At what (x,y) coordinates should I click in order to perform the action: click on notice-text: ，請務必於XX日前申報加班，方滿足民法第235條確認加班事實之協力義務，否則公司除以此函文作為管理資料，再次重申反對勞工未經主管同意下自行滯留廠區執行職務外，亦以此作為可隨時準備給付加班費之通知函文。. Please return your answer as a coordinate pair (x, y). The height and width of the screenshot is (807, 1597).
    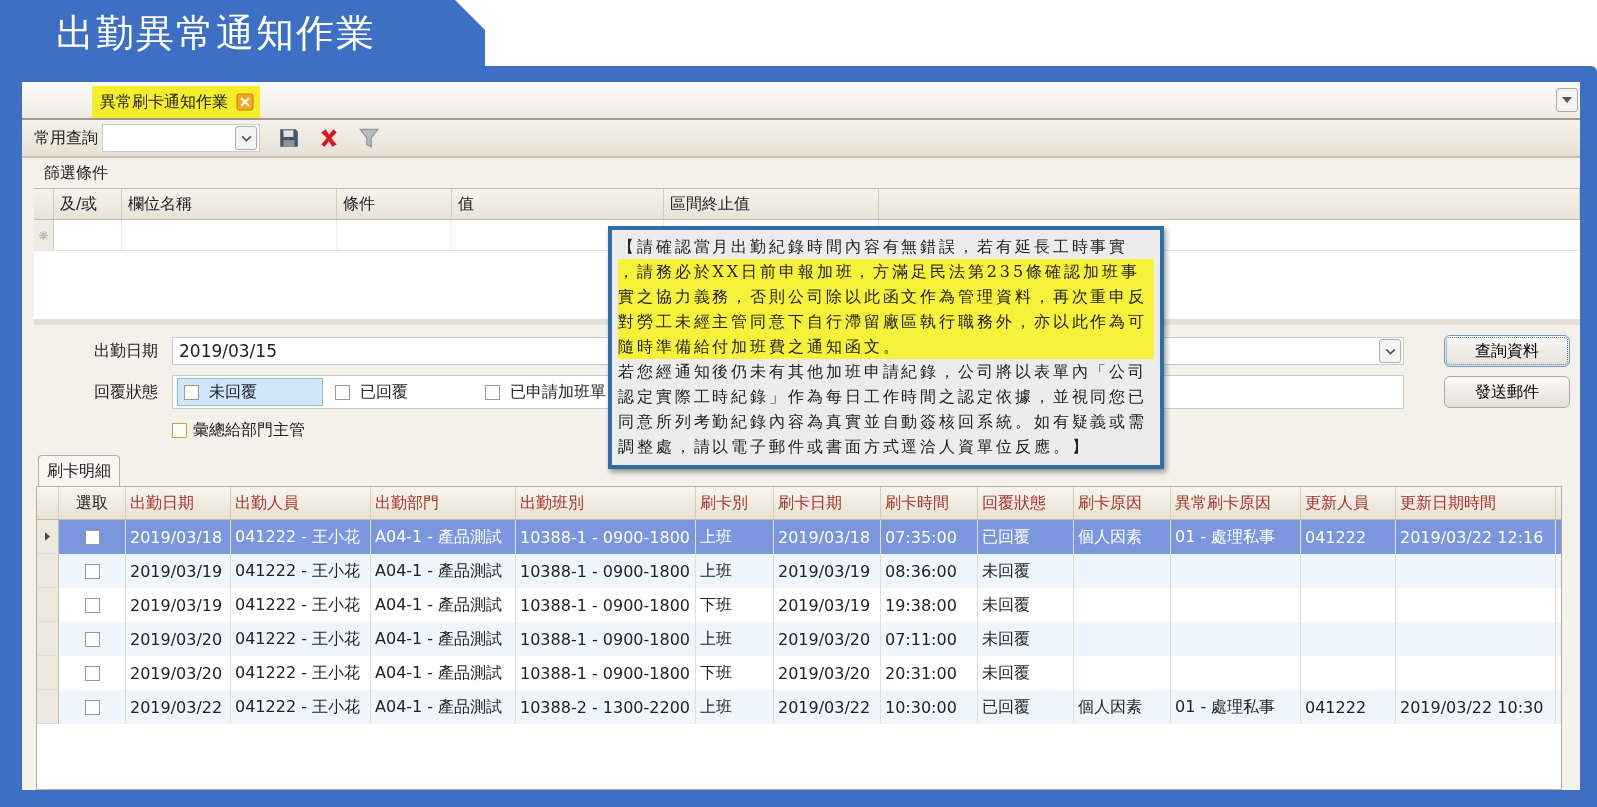
    Looking at the image, I should click on (886, 309).